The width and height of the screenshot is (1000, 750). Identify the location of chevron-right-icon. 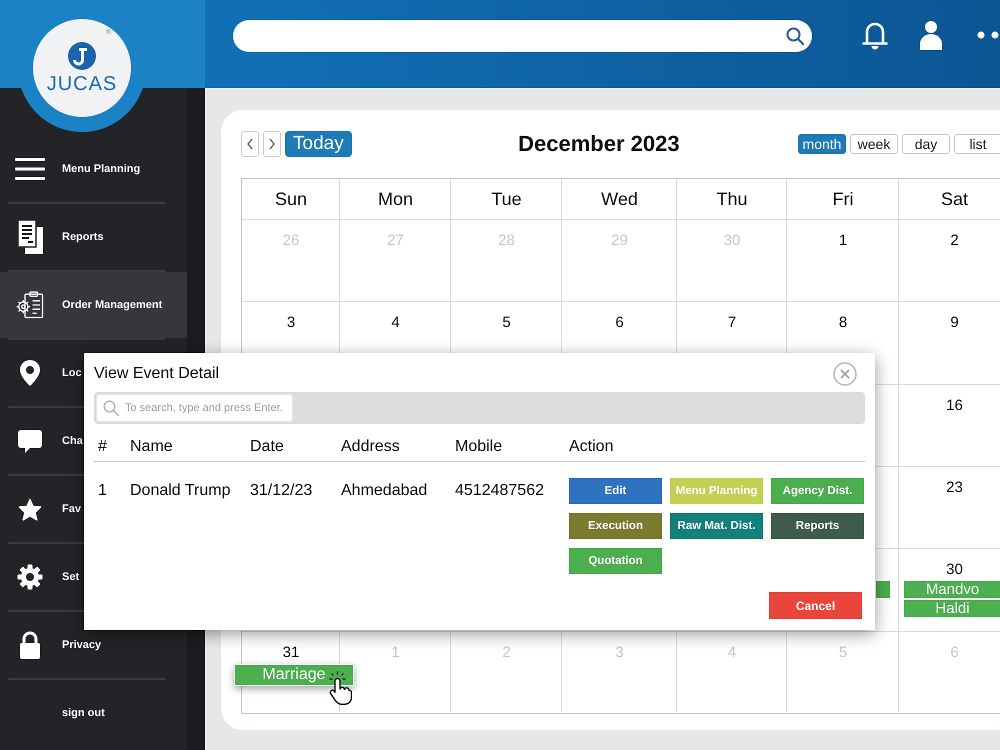
(272, 144).